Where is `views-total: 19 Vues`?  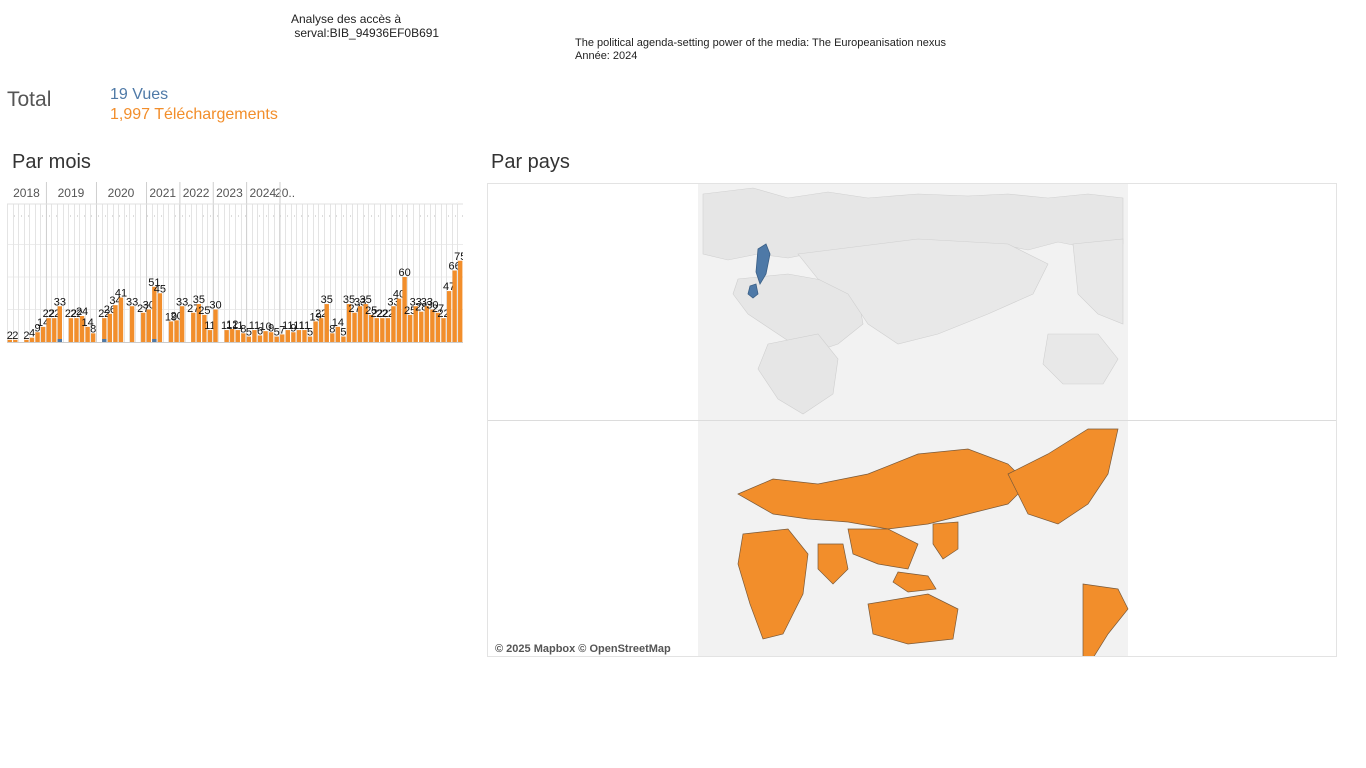
views-total: 19 Vues is located at coordinates (139, 94).